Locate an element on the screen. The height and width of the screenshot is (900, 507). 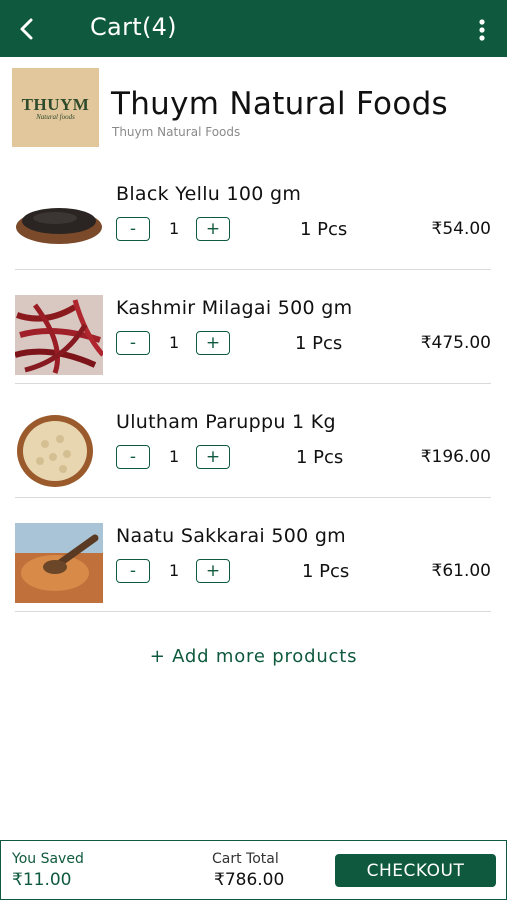
item-price: ₹196.00 is located at coordinates (455, 457).